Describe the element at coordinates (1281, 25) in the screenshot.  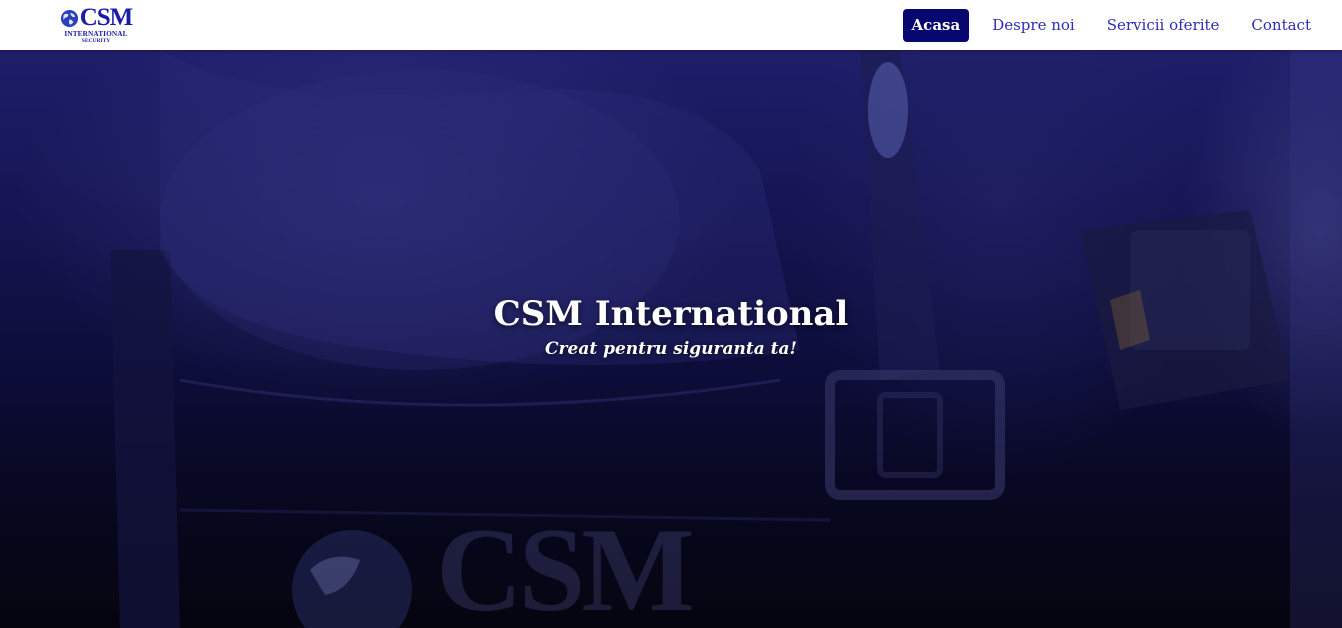
I see `nav-link-contact: Contact` at that location.